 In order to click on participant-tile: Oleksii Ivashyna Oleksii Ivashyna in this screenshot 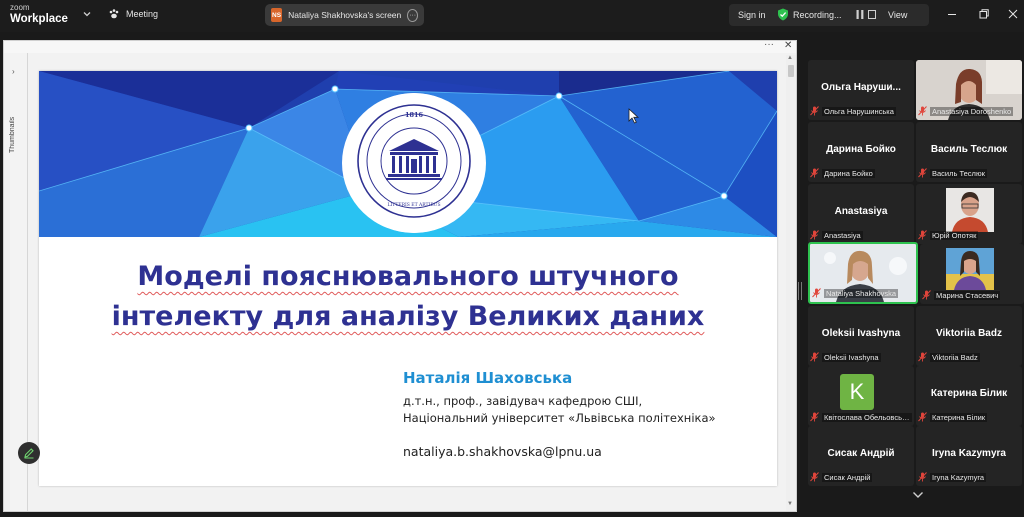, I will do `click(861, 336)`.